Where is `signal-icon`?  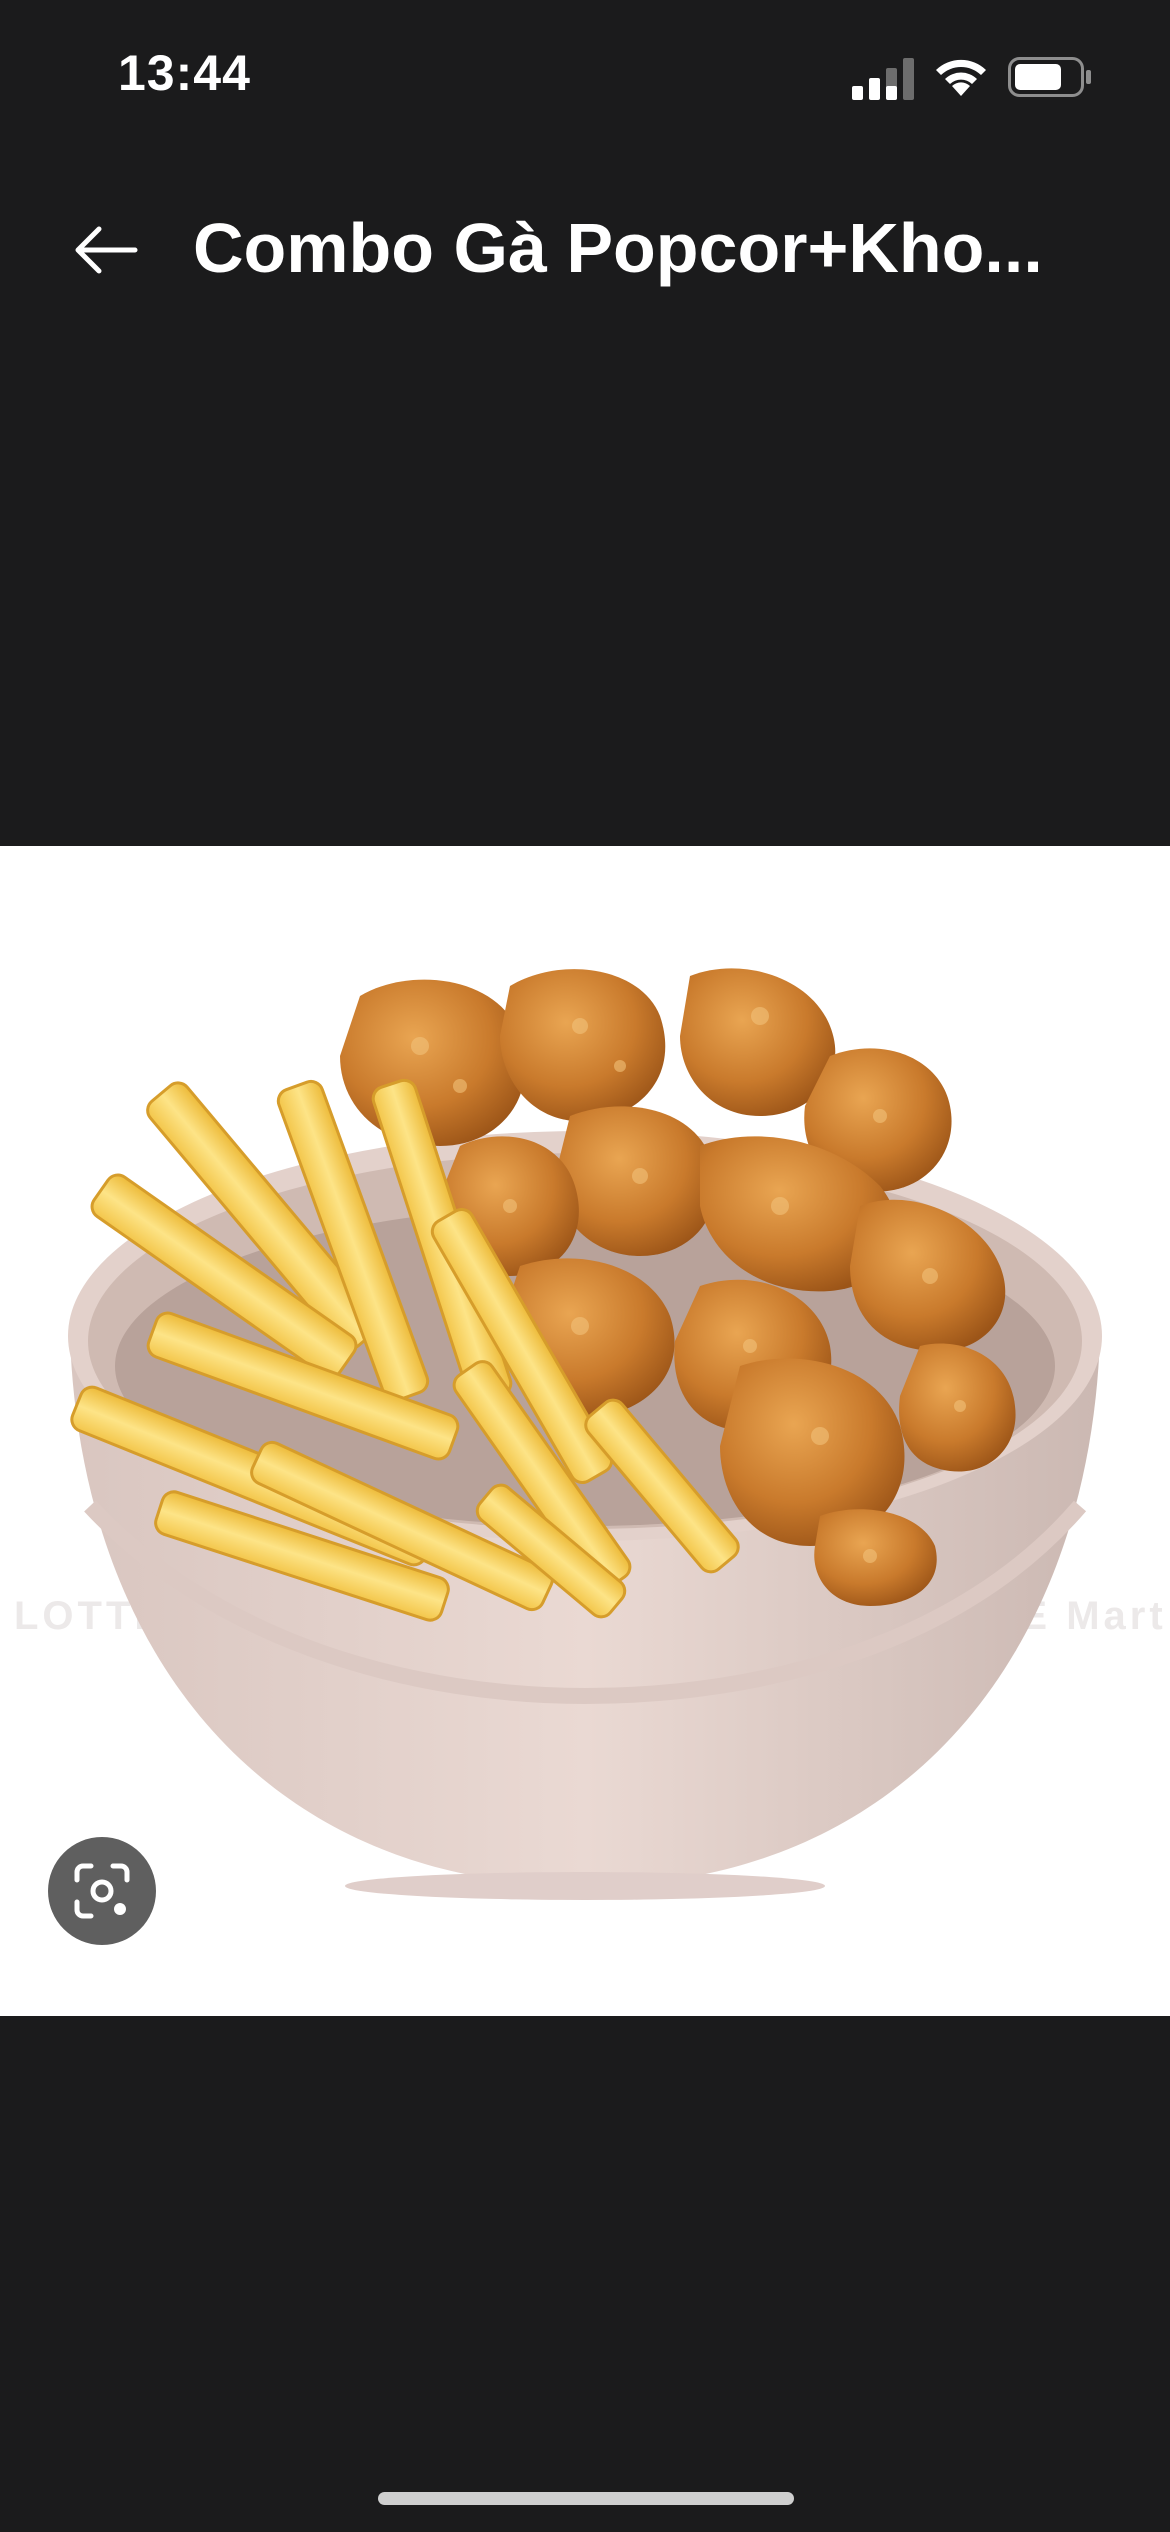
signal-icon is located at coordinates (883, 79).